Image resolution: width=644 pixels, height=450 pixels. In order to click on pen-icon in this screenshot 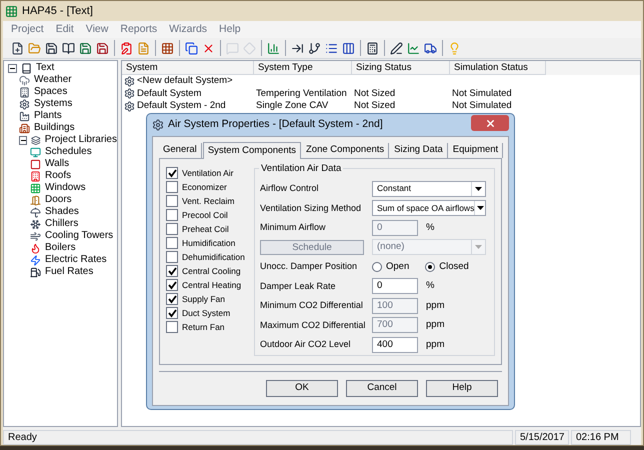, I will do `click(396, 48)`.